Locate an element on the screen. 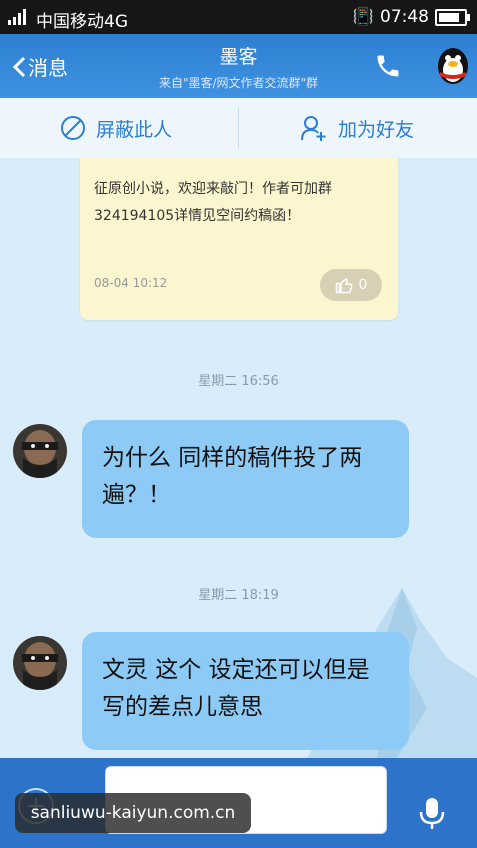  announcement-text: 征原创小说，欢迎来敲门！作者可加群324194105详情见空间约稿函！ is located at coordinates (213, 202).